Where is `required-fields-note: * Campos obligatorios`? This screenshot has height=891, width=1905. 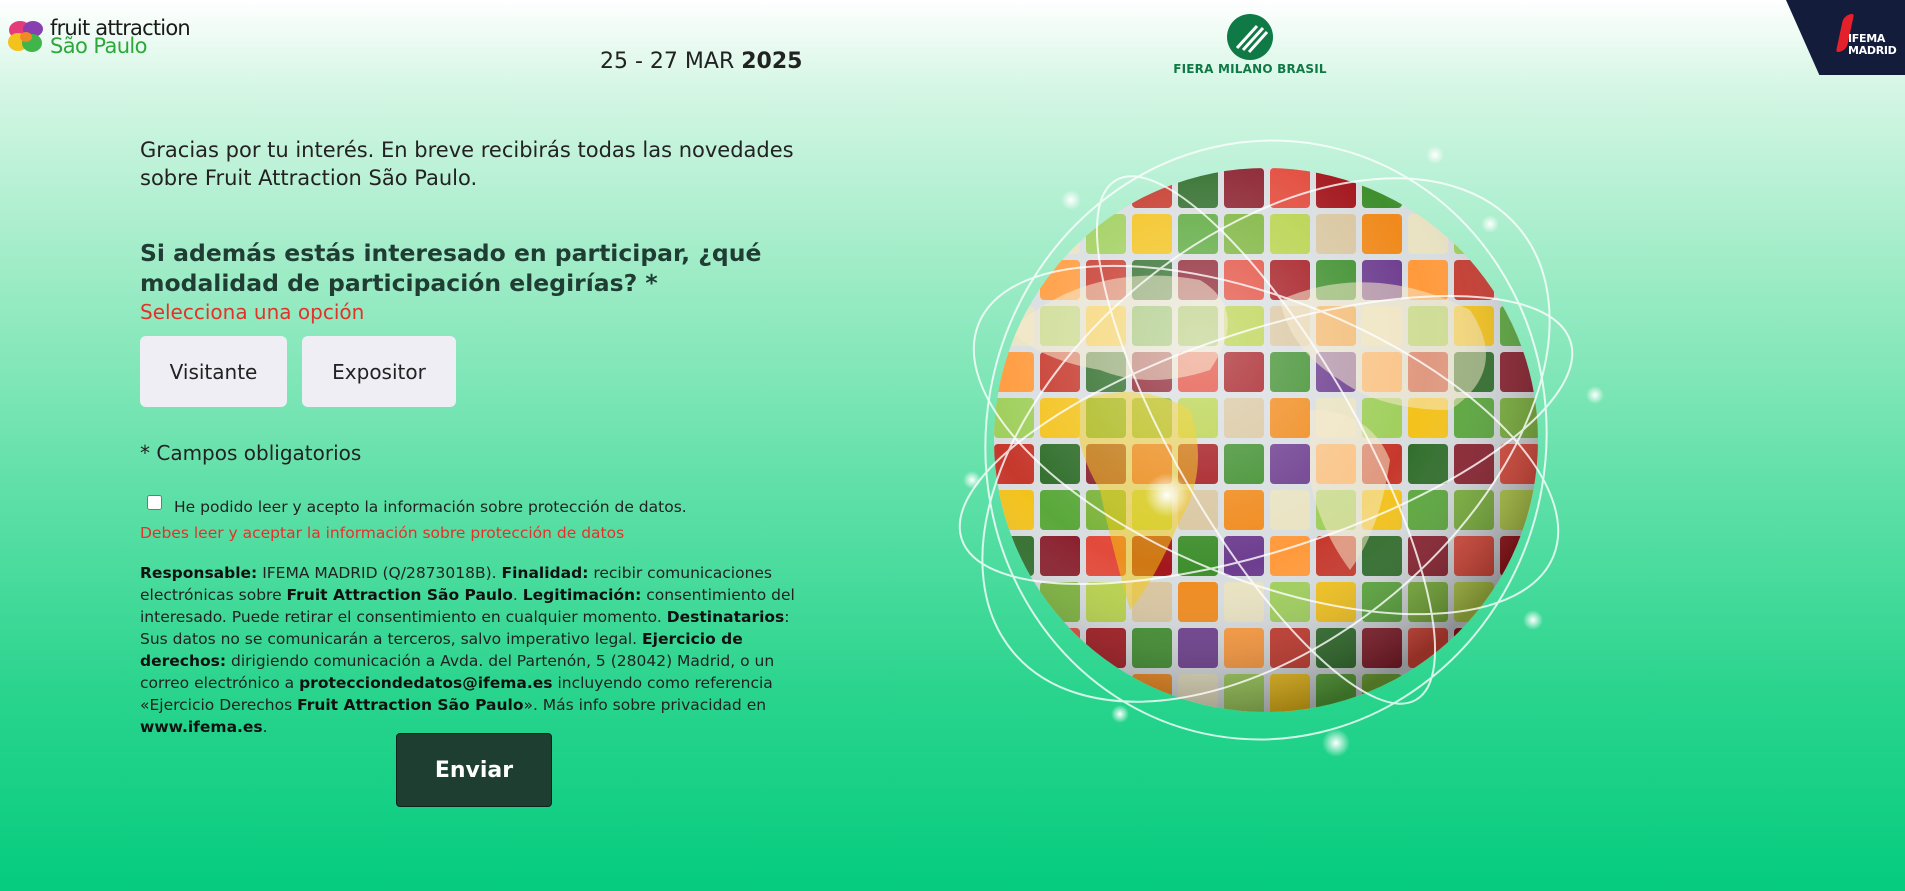 required-fields-note: * Campos obligatorios is located at coordinates (251, 453).